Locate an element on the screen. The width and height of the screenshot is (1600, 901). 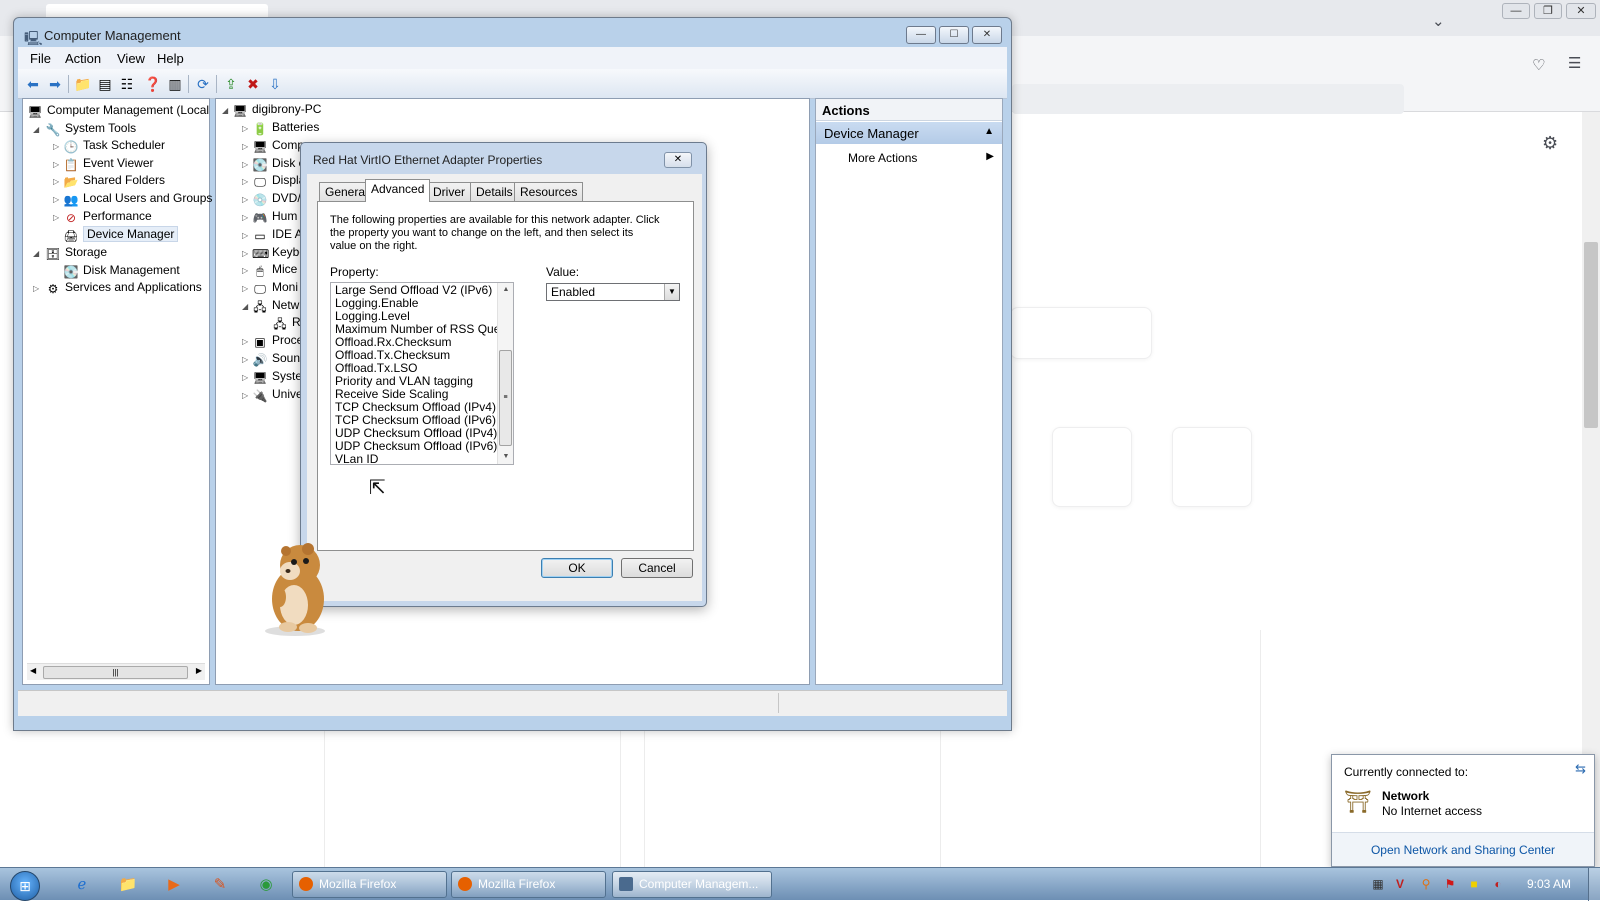
device-category: 🖧 Netw is located at coordinates (275, 305).